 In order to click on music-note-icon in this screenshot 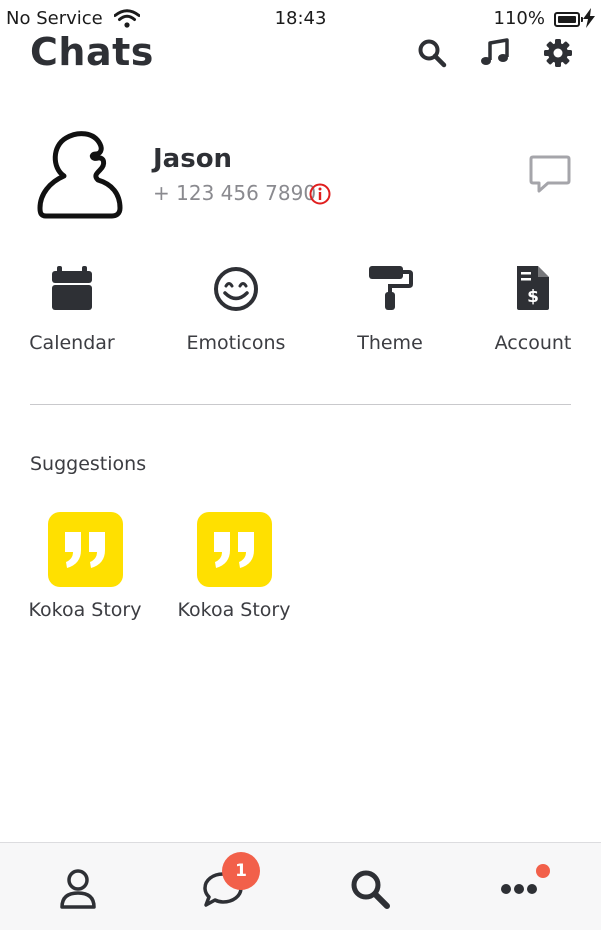, I will do `click(495, 53)`.